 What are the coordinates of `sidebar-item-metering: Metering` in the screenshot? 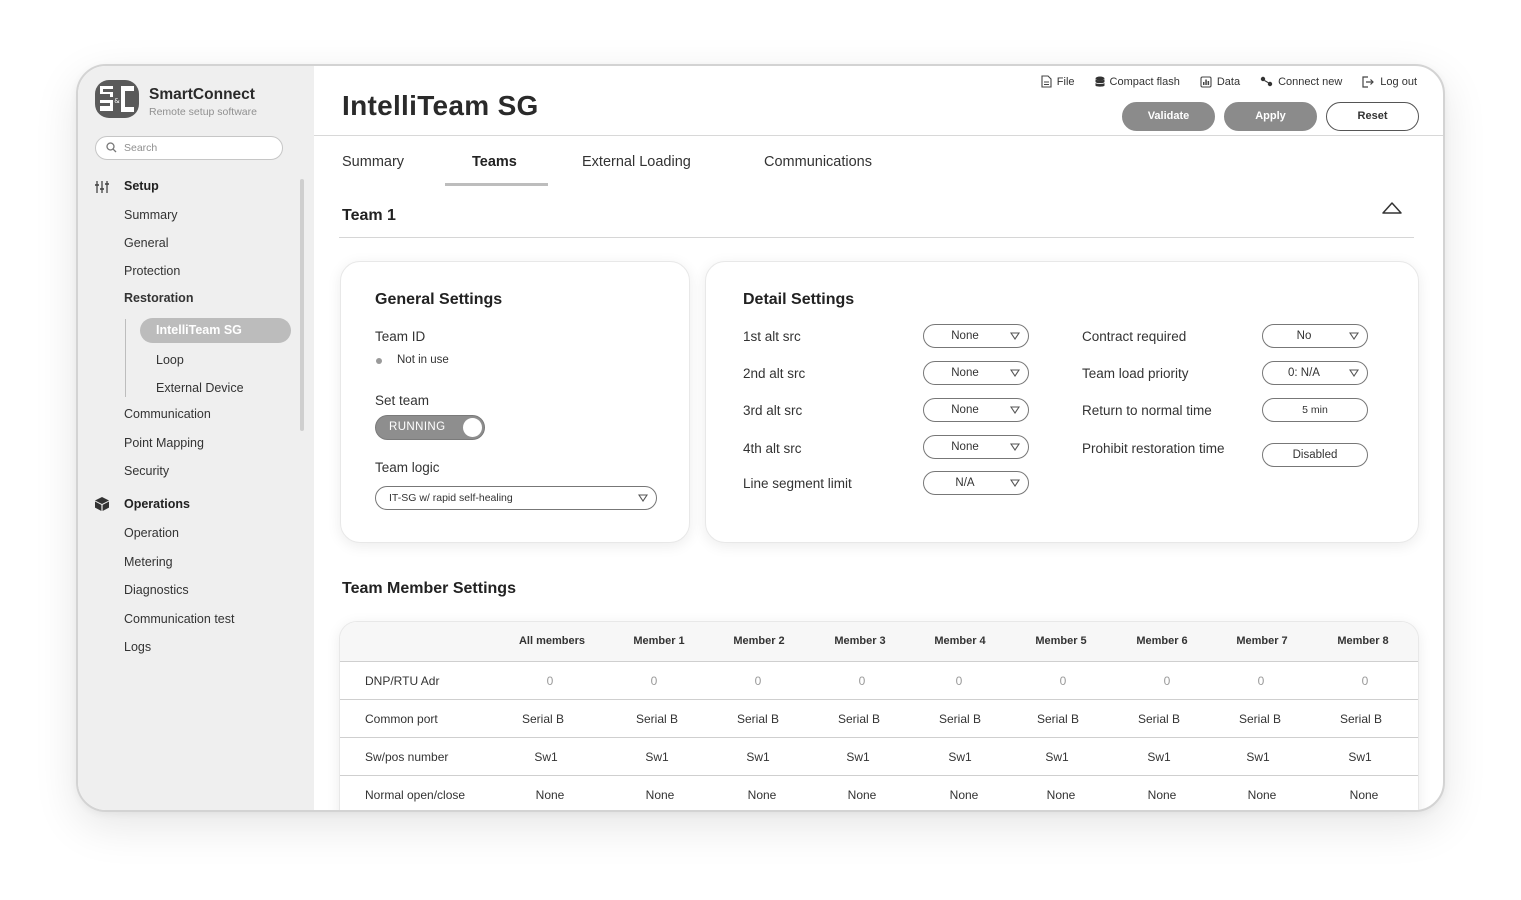 It's located at (148, 562).